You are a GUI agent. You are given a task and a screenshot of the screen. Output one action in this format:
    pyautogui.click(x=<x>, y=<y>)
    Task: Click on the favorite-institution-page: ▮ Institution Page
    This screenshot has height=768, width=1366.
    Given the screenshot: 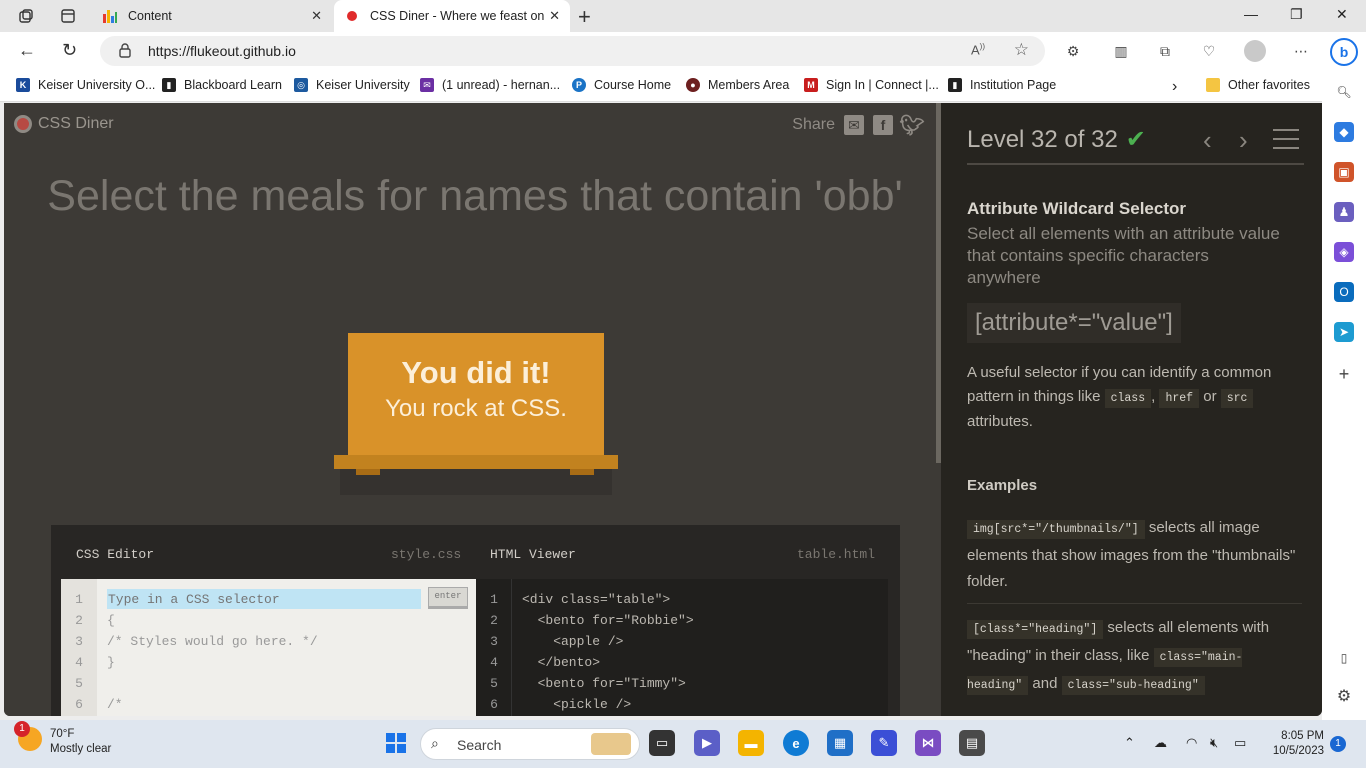 What is the action you would take?
    pyautogui.click(x=1002, y=85)
    